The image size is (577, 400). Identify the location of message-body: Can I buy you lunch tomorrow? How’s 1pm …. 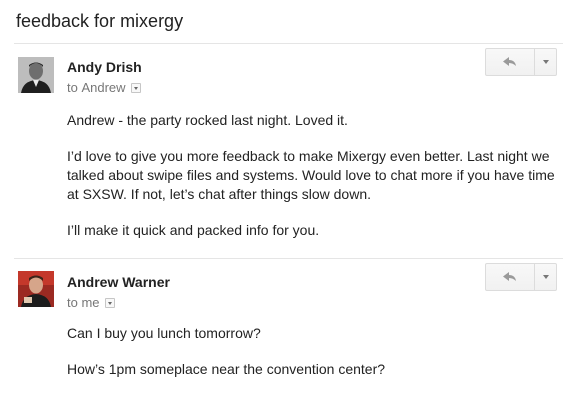
(317, 351).